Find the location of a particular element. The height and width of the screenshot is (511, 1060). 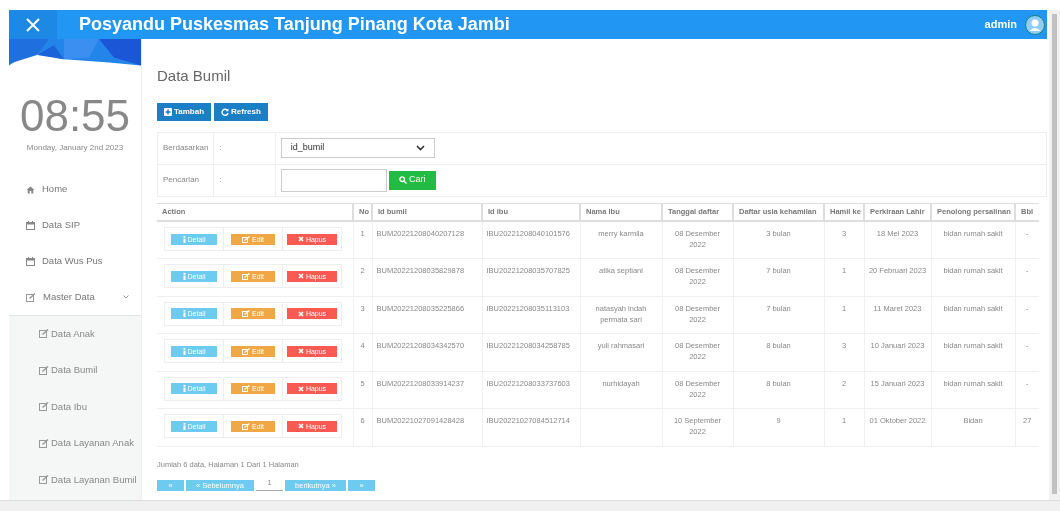

toolbar-button: Tambah is located at coordinates (184, 111).